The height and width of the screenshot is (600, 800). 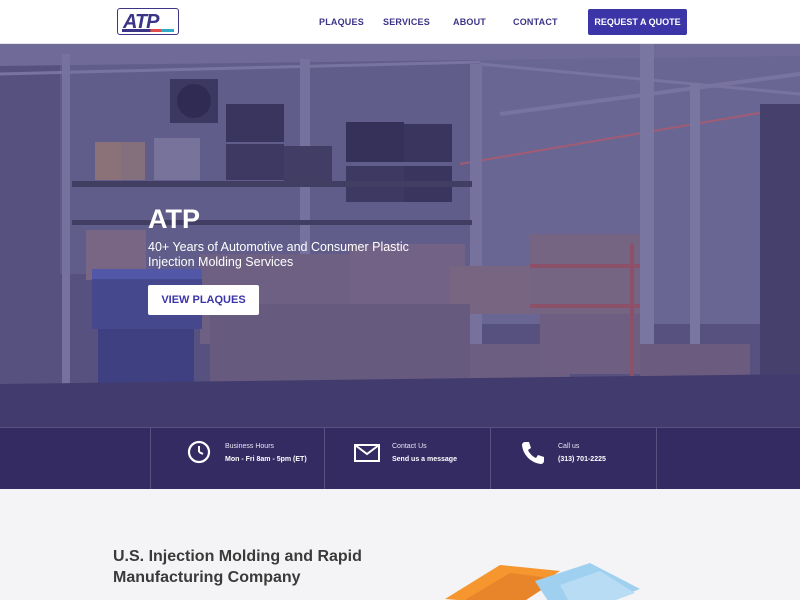 I want to click on nav-contact: CONTACT, so click(x=535, y=22).